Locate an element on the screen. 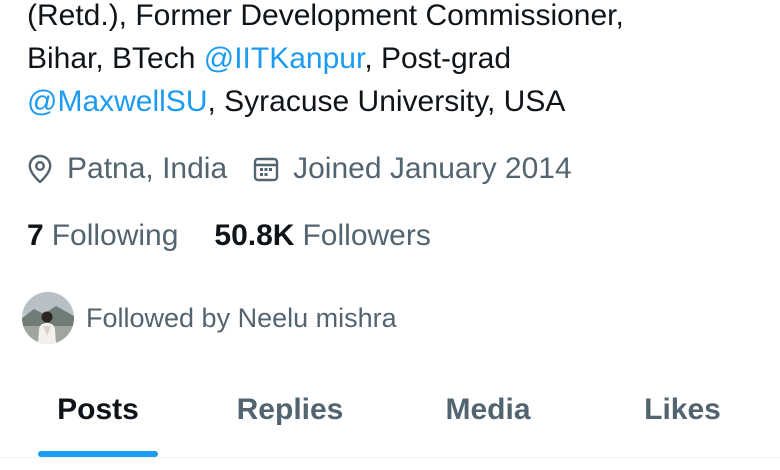 The image size is (780, 470). joined-text: Joined January 2014 is located at coordinates (432, 168).